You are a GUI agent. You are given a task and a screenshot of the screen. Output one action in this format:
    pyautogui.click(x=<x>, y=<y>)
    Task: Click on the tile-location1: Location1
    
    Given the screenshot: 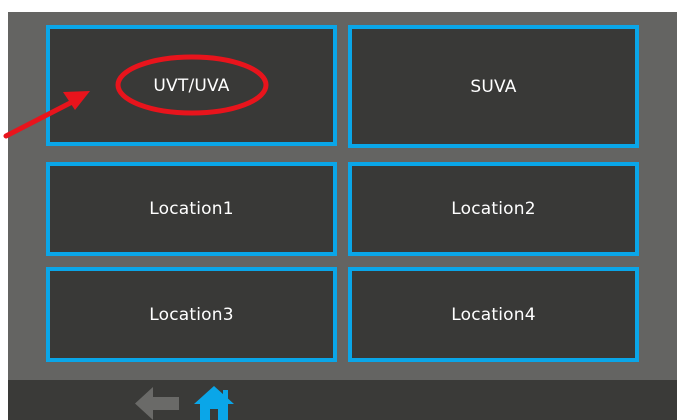 What is the action you would take?
    pyautogui.click(x=191, y=209)
    